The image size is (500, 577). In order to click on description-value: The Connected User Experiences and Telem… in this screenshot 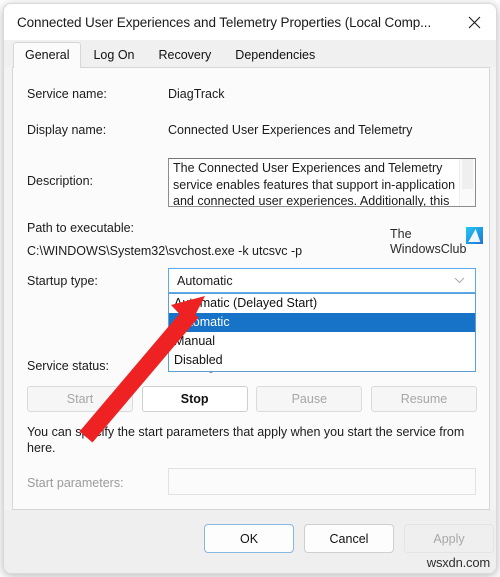, I will do `click(314, 184)`.